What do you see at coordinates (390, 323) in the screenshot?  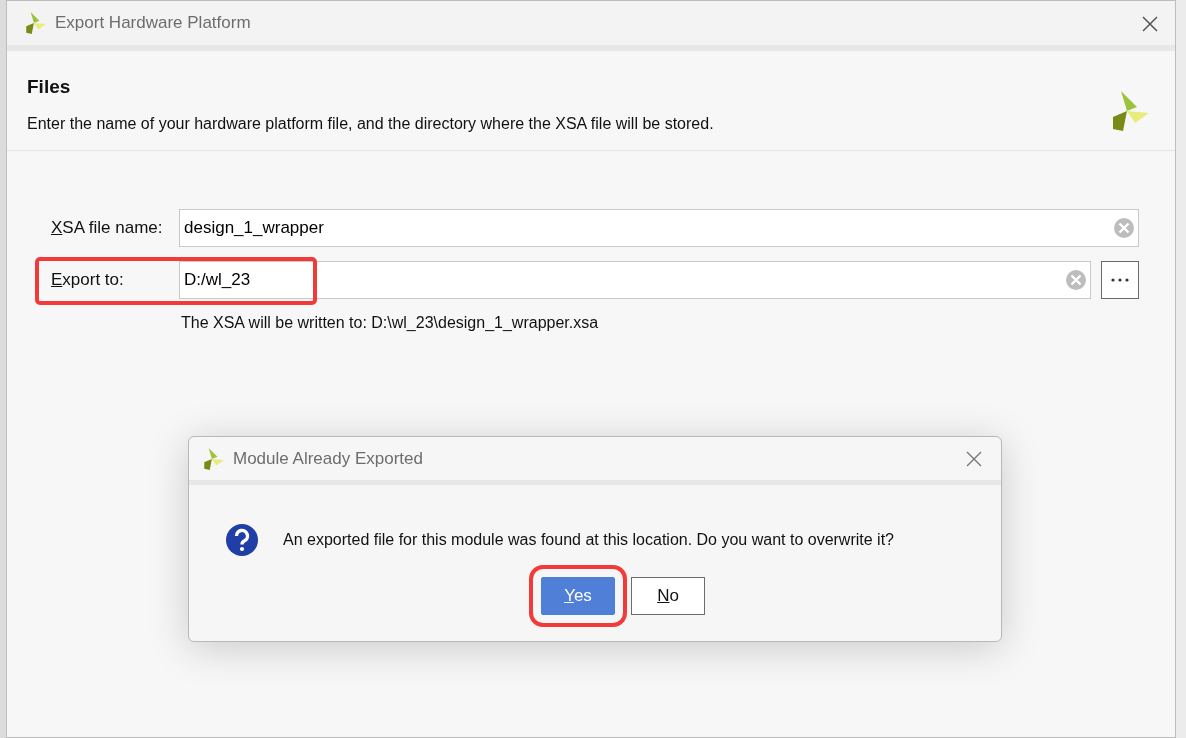 I see `output-path-note: The XSA will be written to: D:\wl_23\design_1_wrapper.xsa` at bounding box center [390, 323].